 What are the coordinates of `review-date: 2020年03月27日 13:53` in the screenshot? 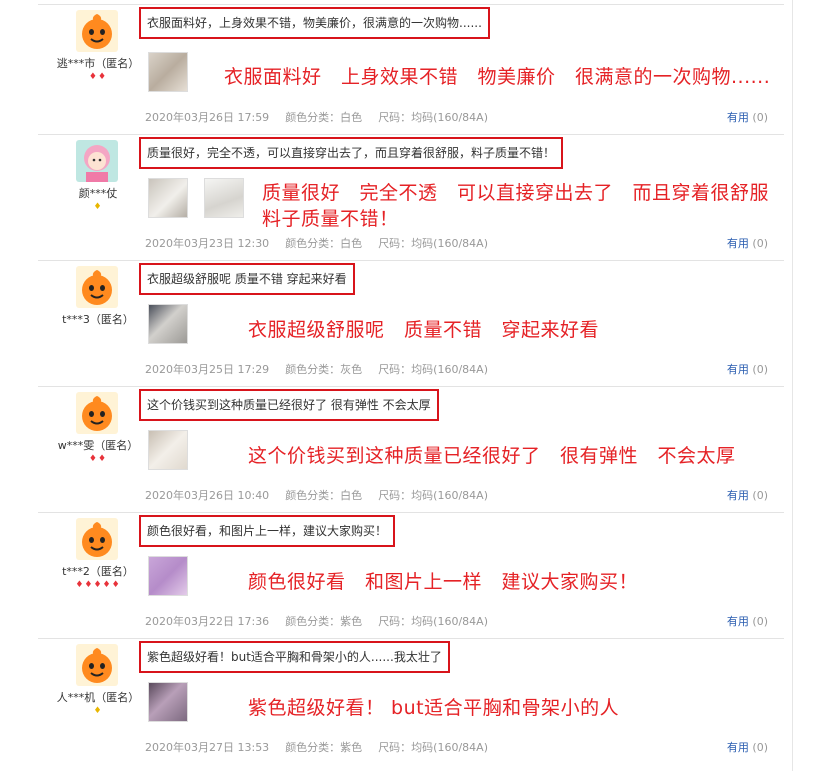 It's located at (207, 747).